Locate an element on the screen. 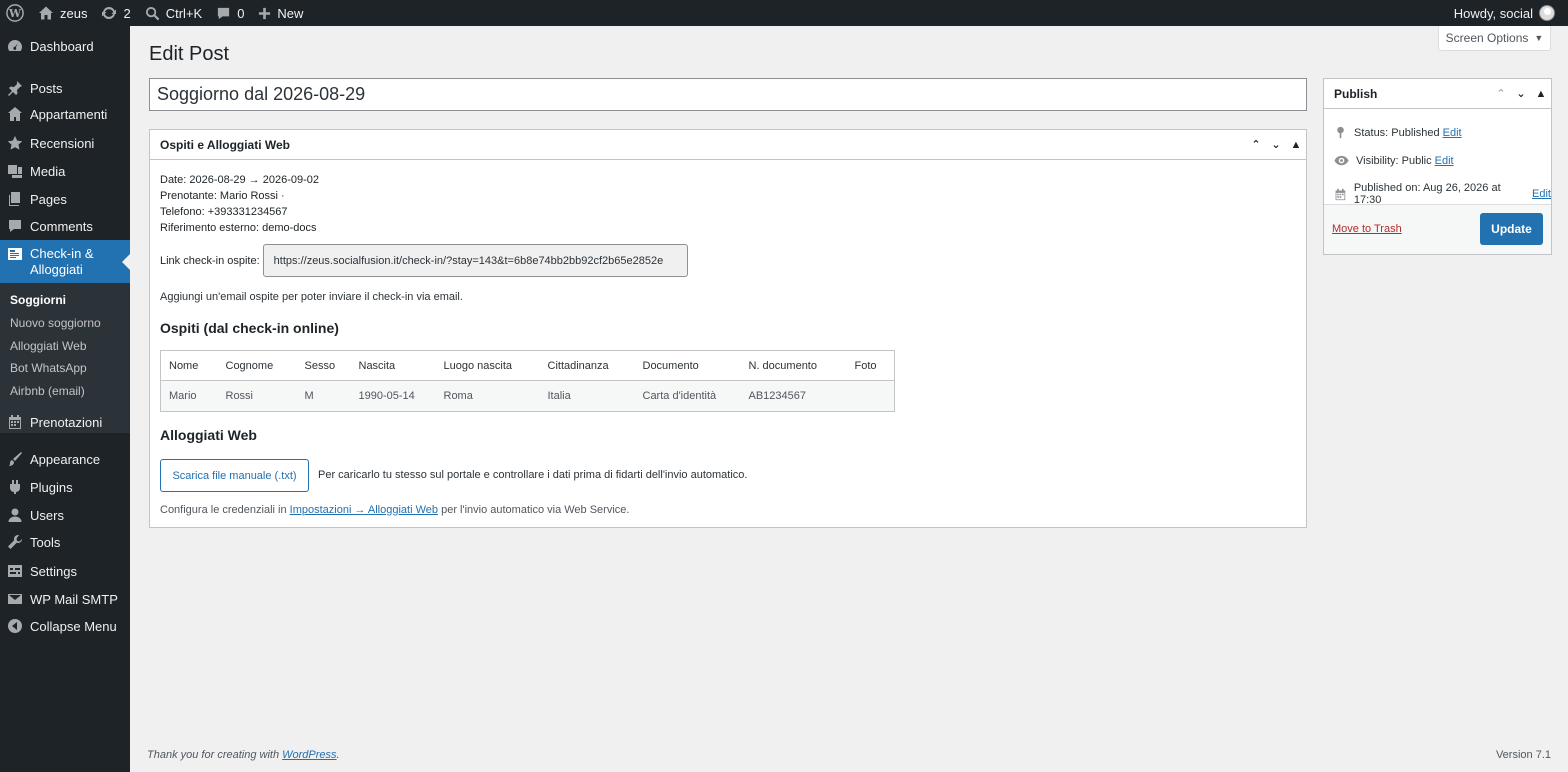 This screenshot has width=1568, height=772. edit-status-link: Edit is located at coordinates (1452, 133).